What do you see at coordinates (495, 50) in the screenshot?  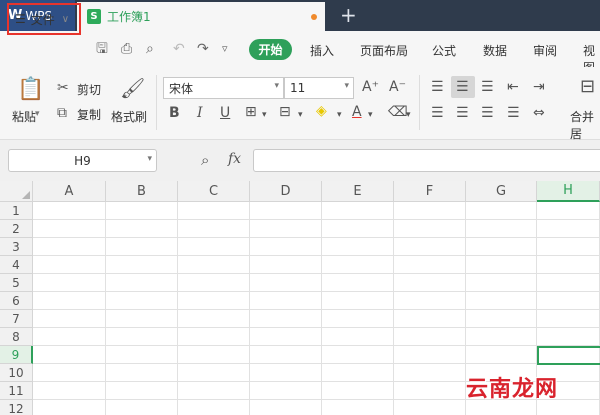 I see `tab-data: 数据` at bounding box center [495, 50].